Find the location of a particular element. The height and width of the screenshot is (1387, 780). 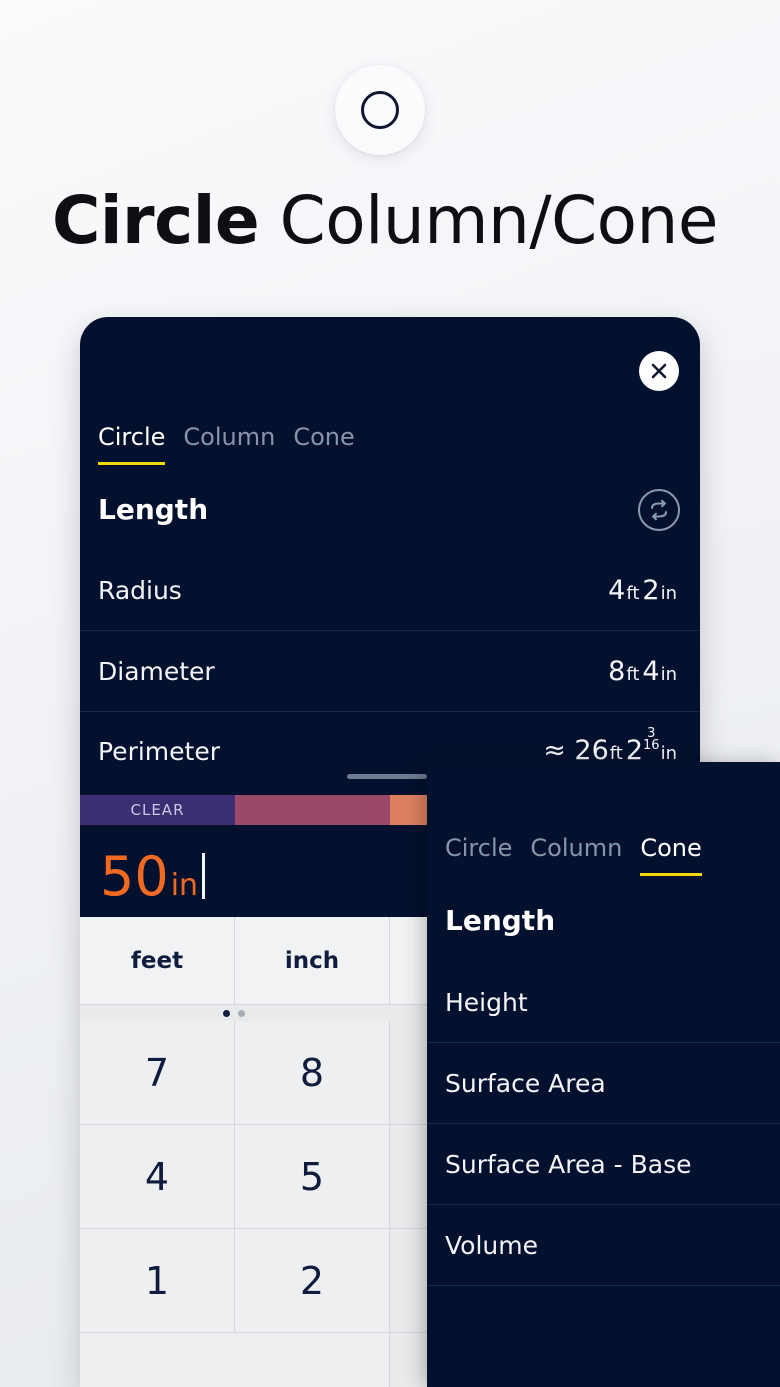

key-4: 4 is located at coordinates (157, 1176).